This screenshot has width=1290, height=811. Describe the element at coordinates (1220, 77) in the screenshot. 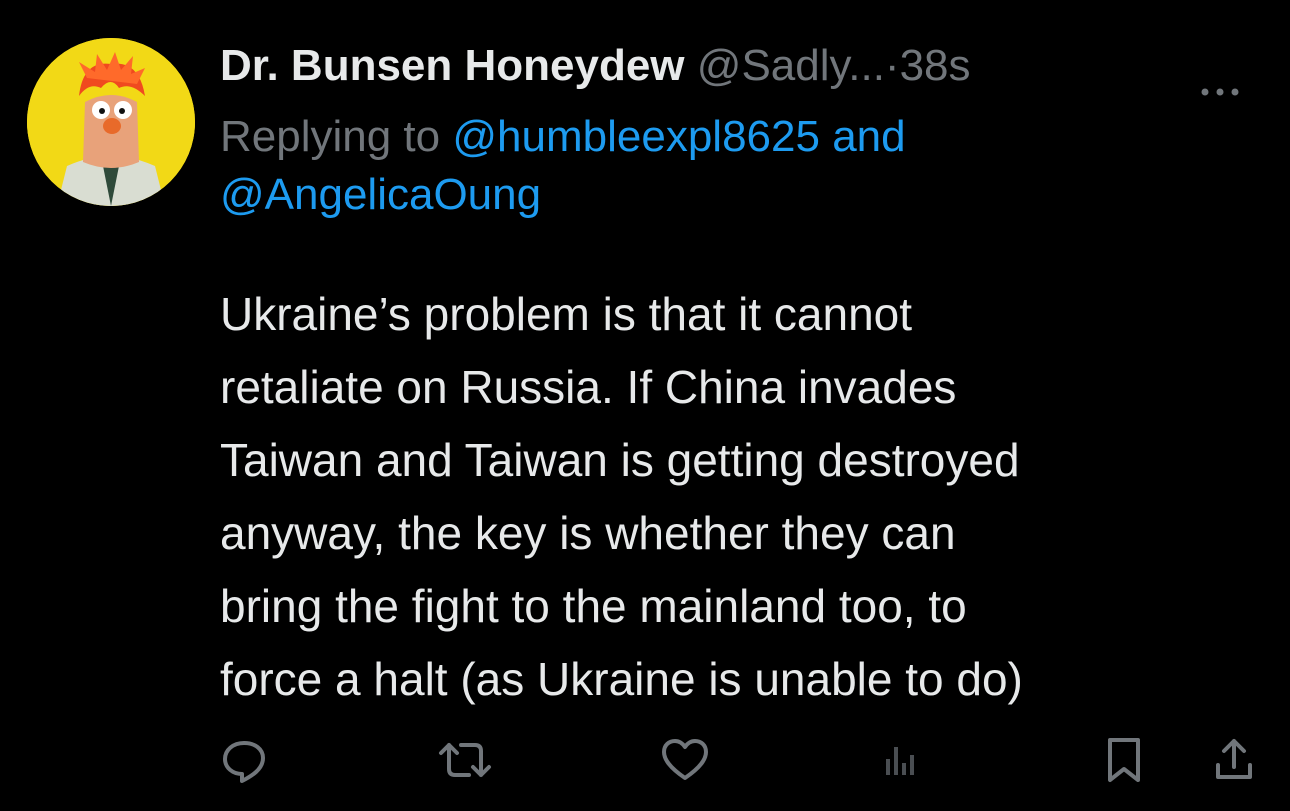

I see `more-options-icon` at that location.